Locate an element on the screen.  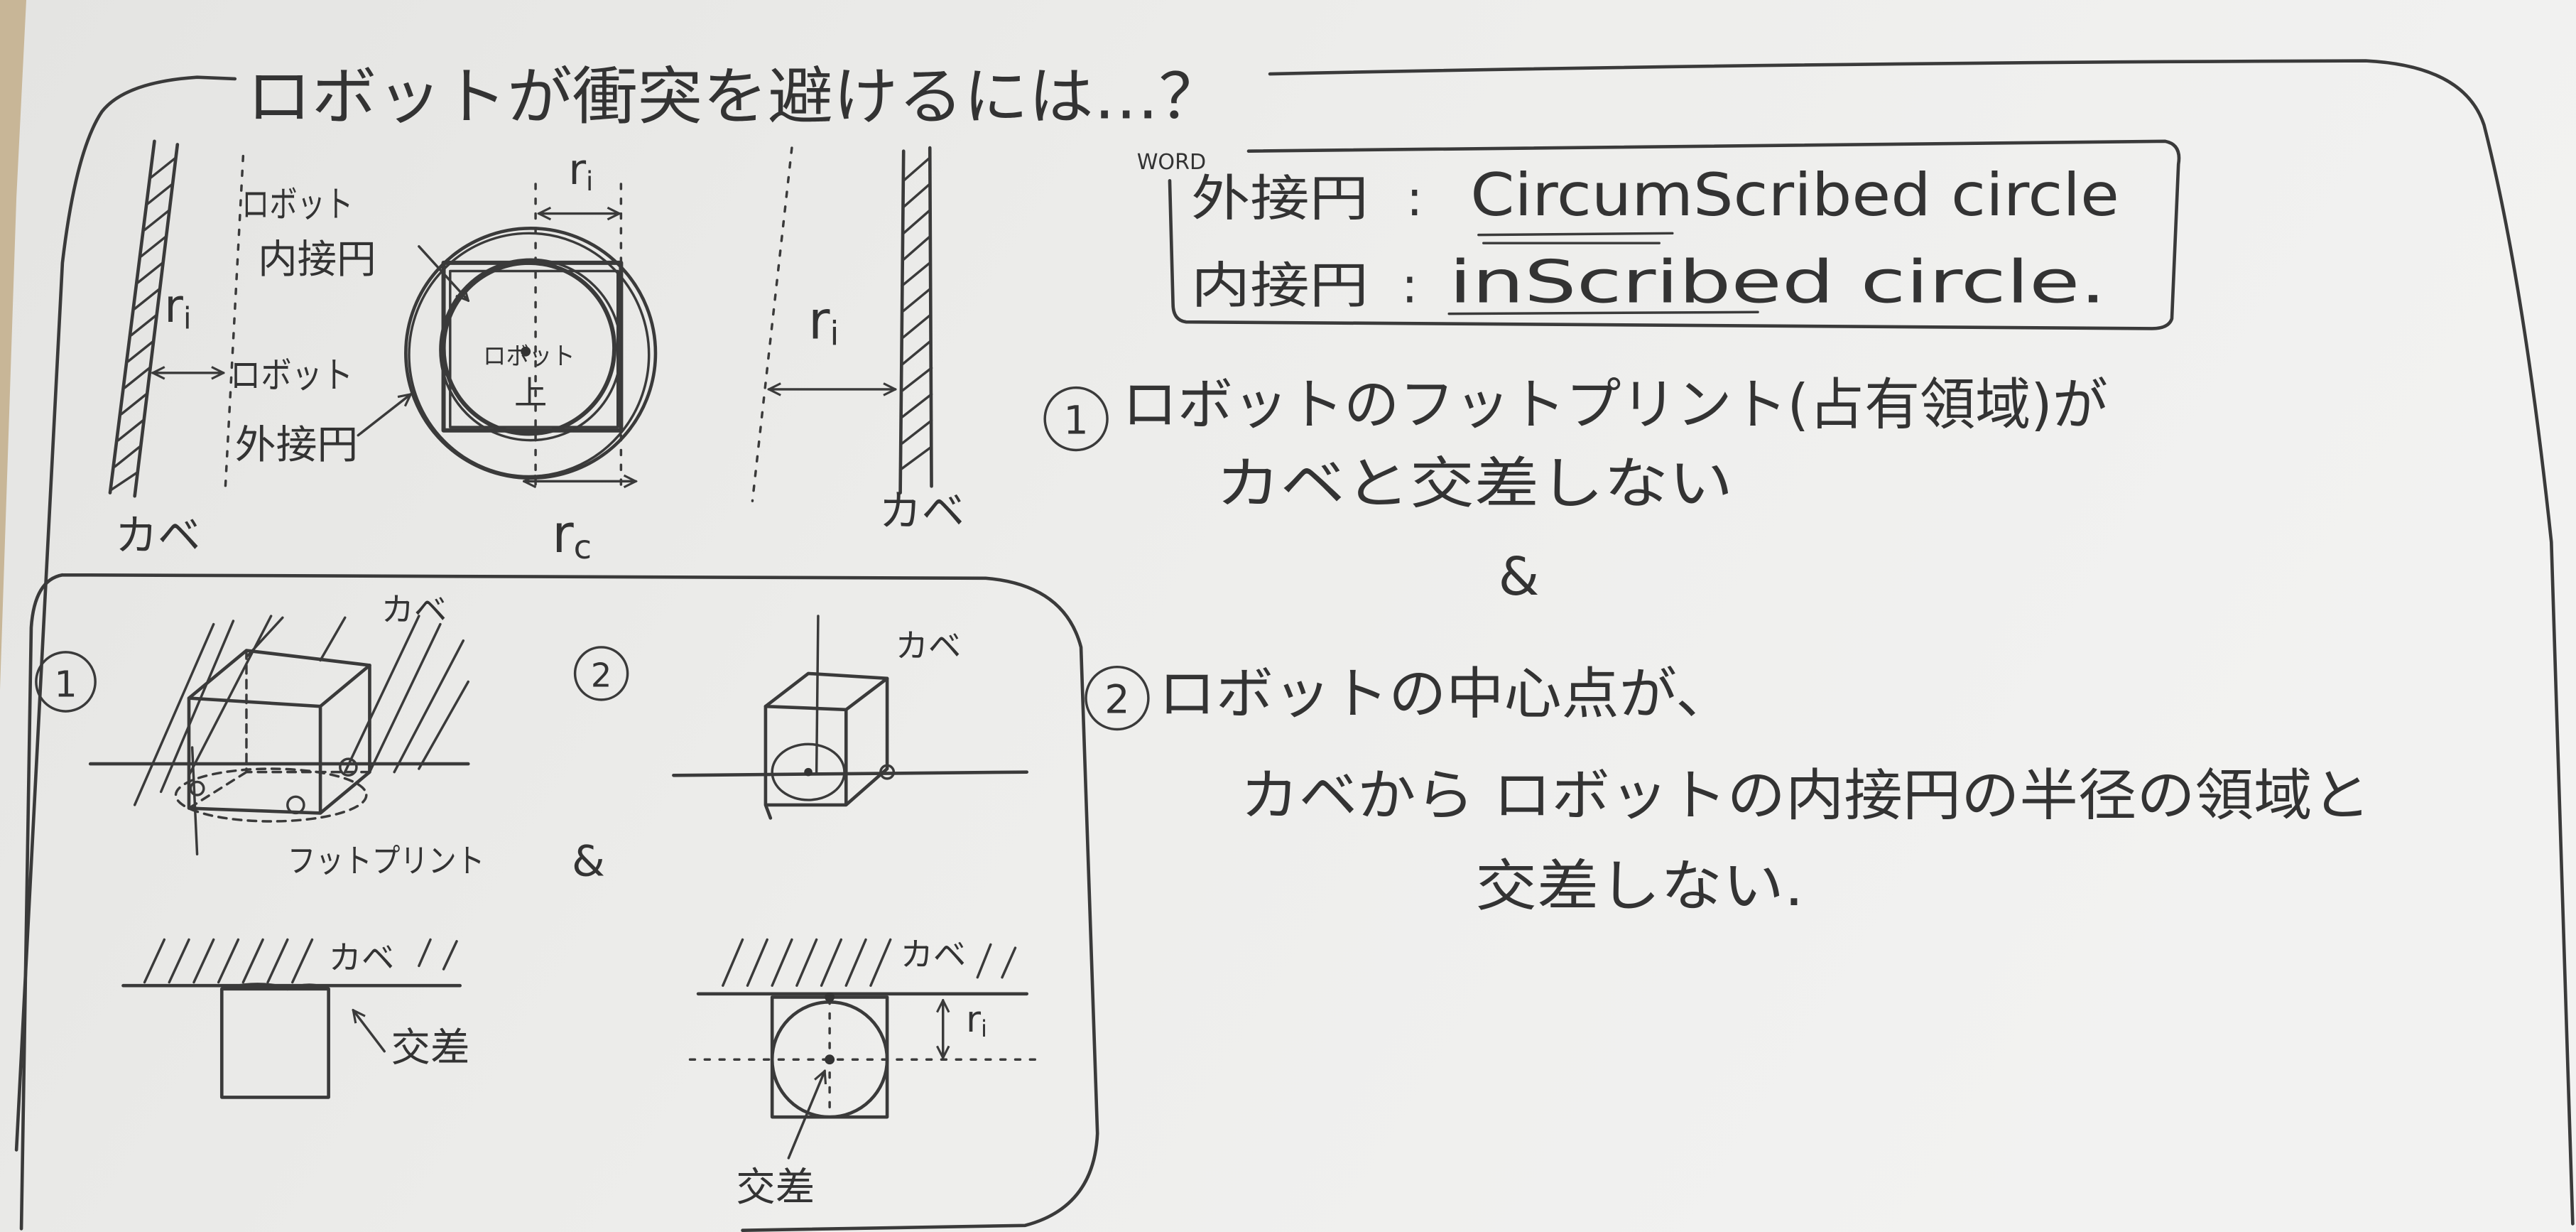
condition-two-line3: 交差しない. is located at coordinates (1639, 886).